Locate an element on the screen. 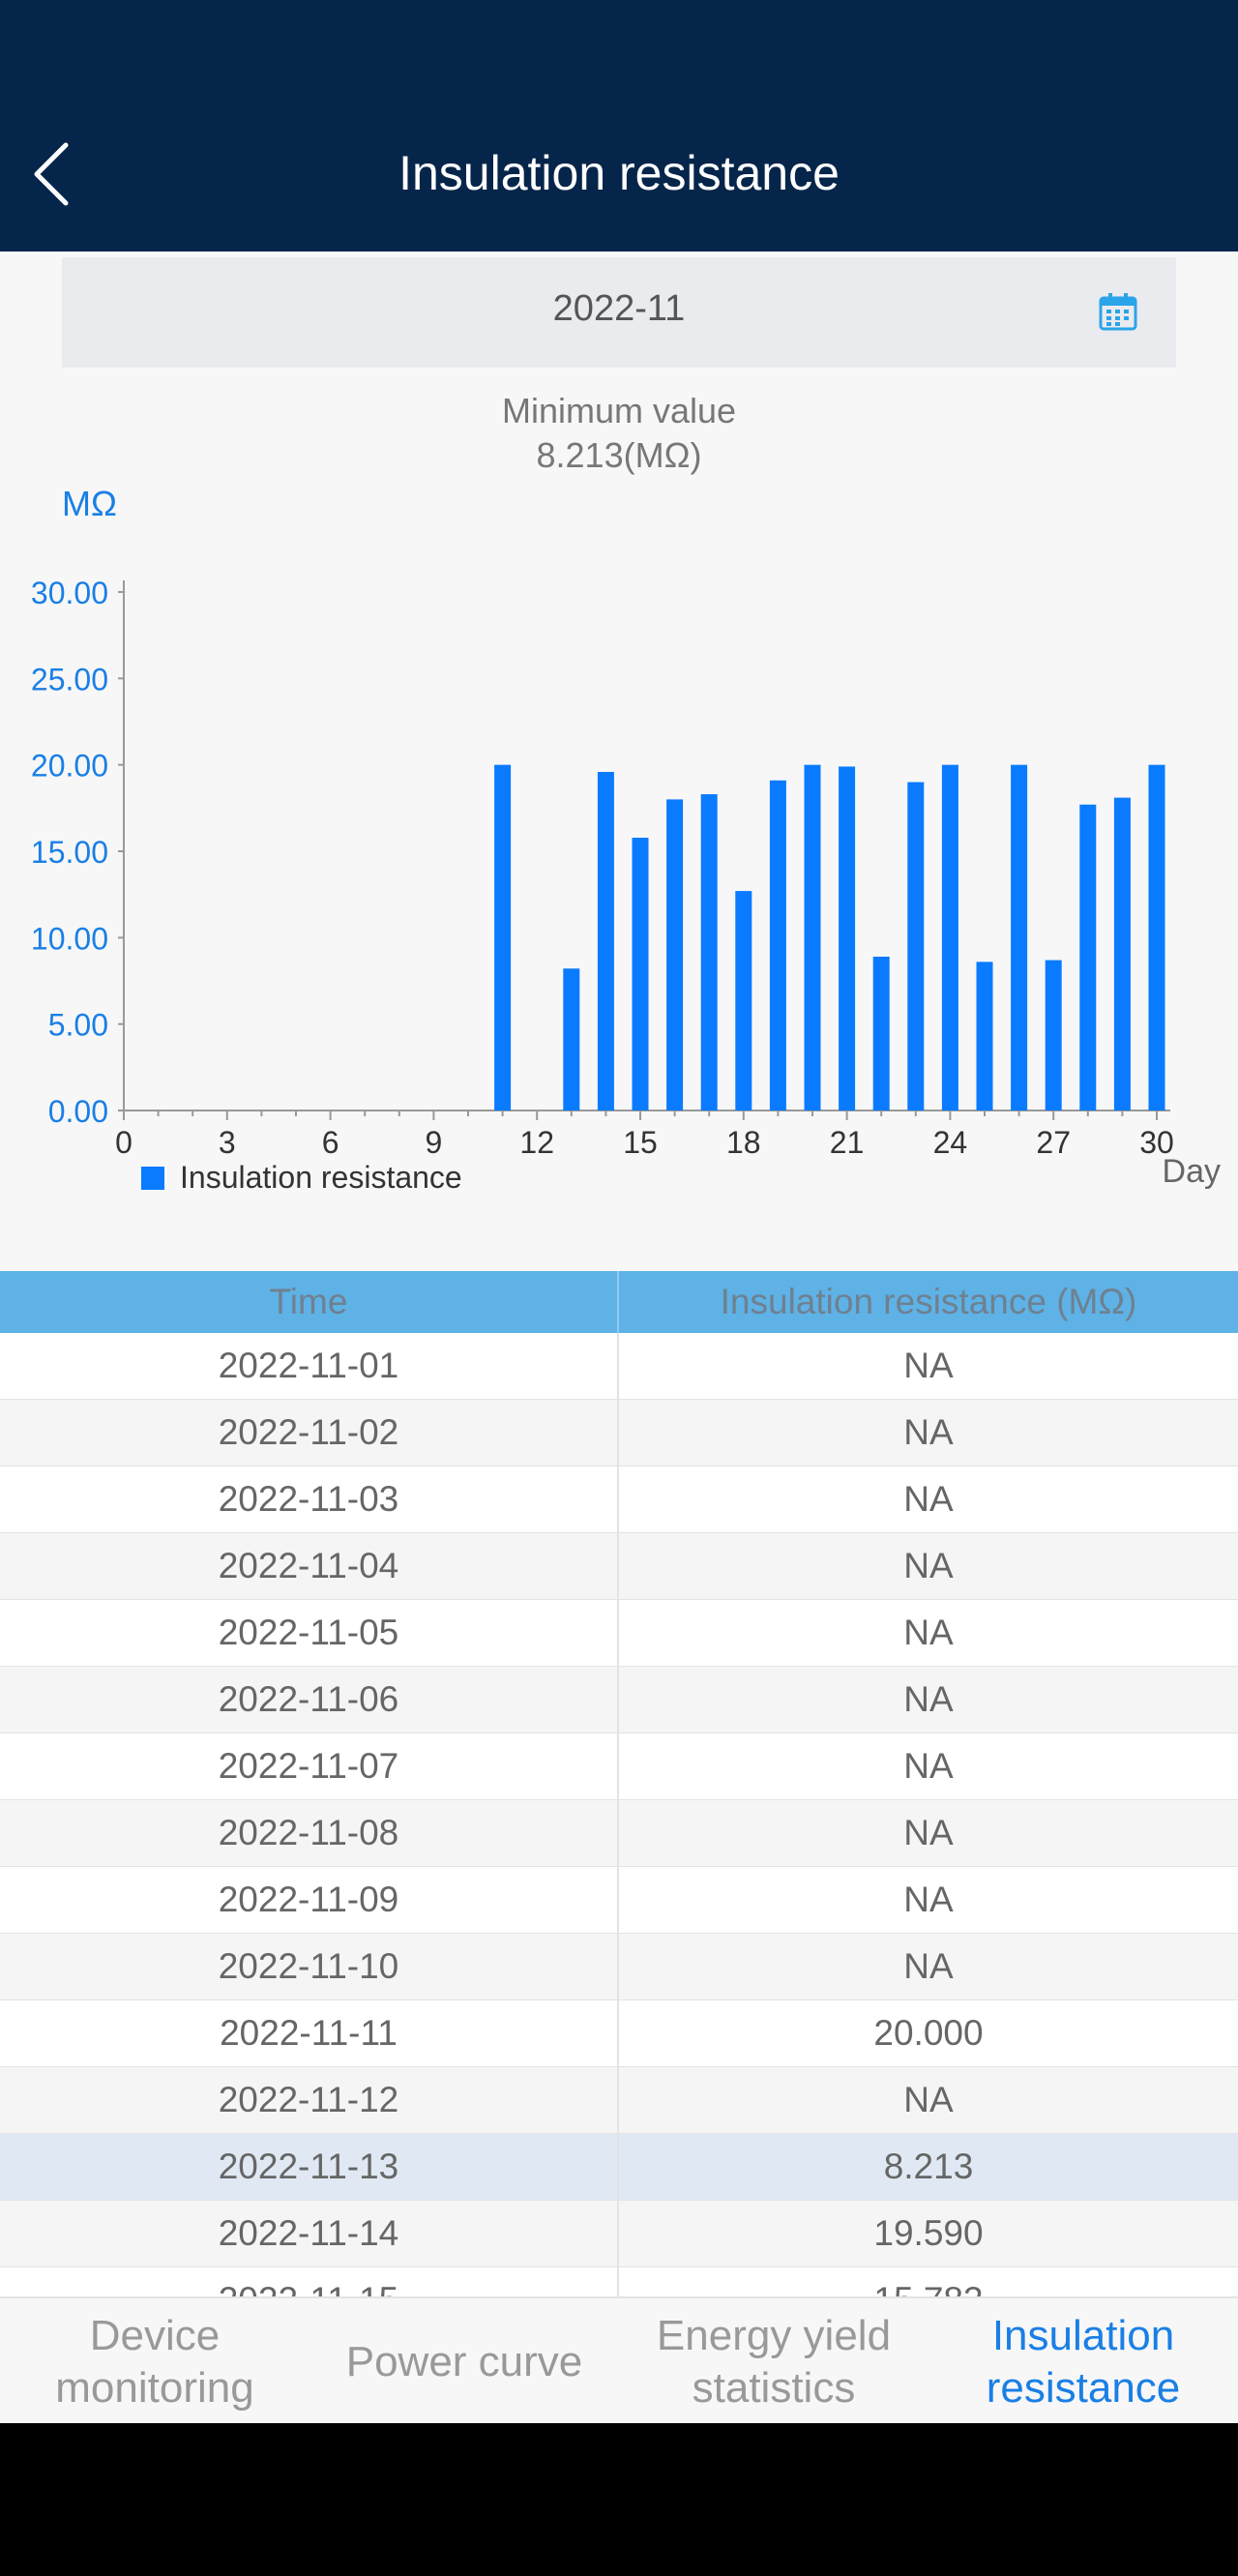 Image resolution: width=1238 pixels, height=2576 pixels. cell-time: 2022-11-09 is located at coordinates (309, 1900).